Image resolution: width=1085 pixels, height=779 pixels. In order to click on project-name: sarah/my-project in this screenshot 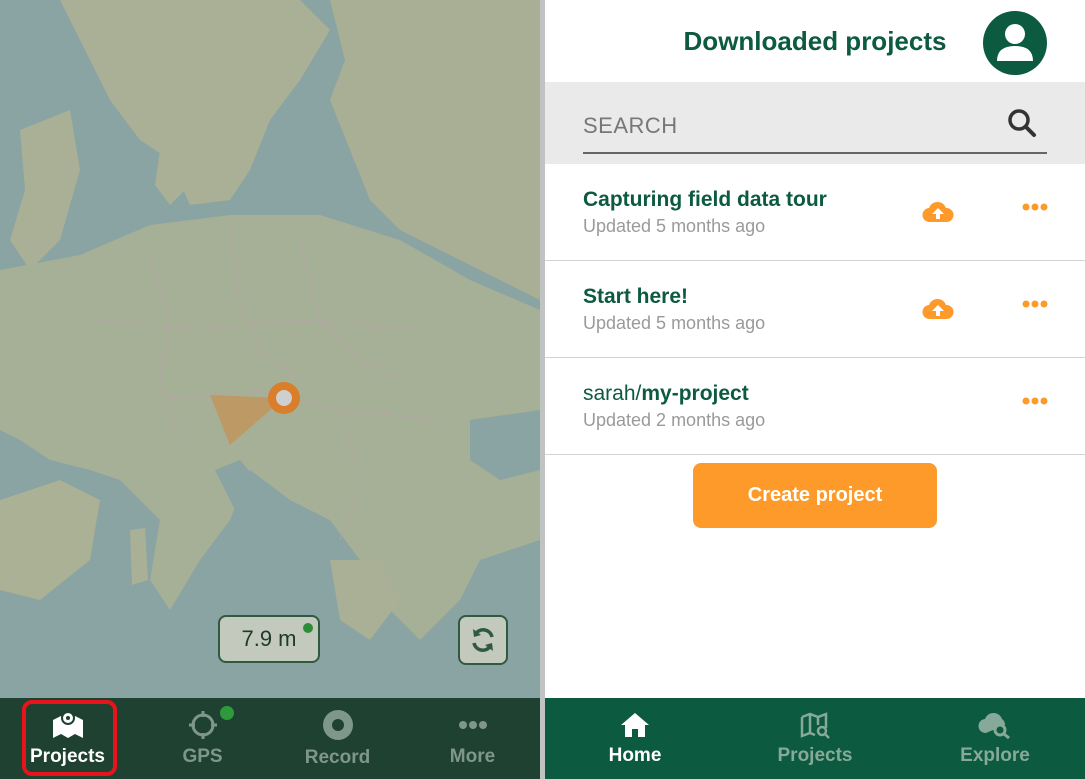, I will do `click(666, 394)`.